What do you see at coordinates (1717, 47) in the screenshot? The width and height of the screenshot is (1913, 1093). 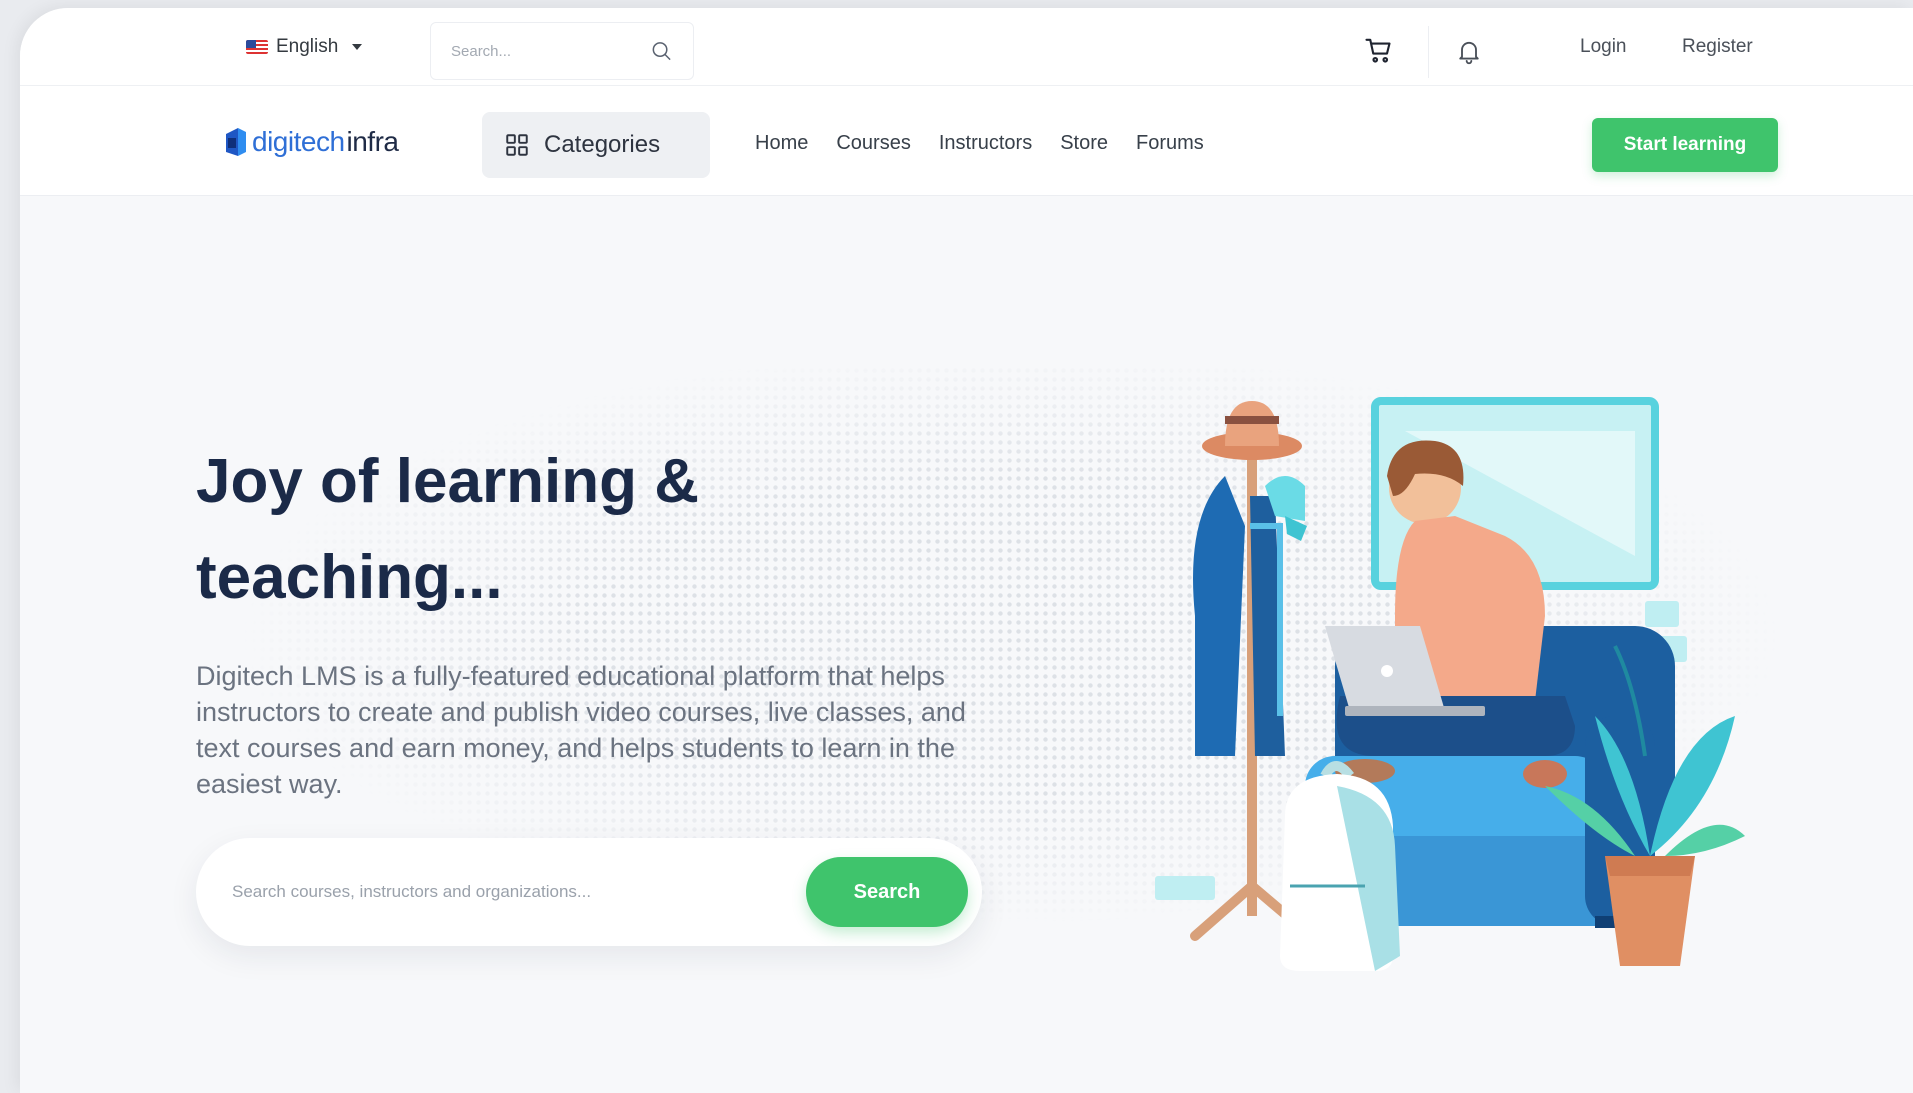 I see `register-link: Register` at bounding box center [1717, 47].